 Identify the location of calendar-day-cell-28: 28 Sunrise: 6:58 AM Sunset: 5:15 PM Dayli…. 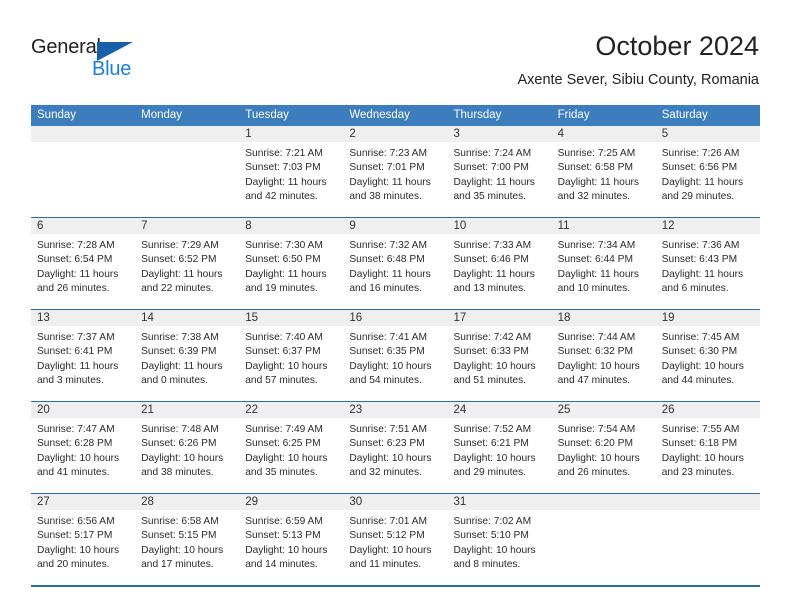
(187, 539).